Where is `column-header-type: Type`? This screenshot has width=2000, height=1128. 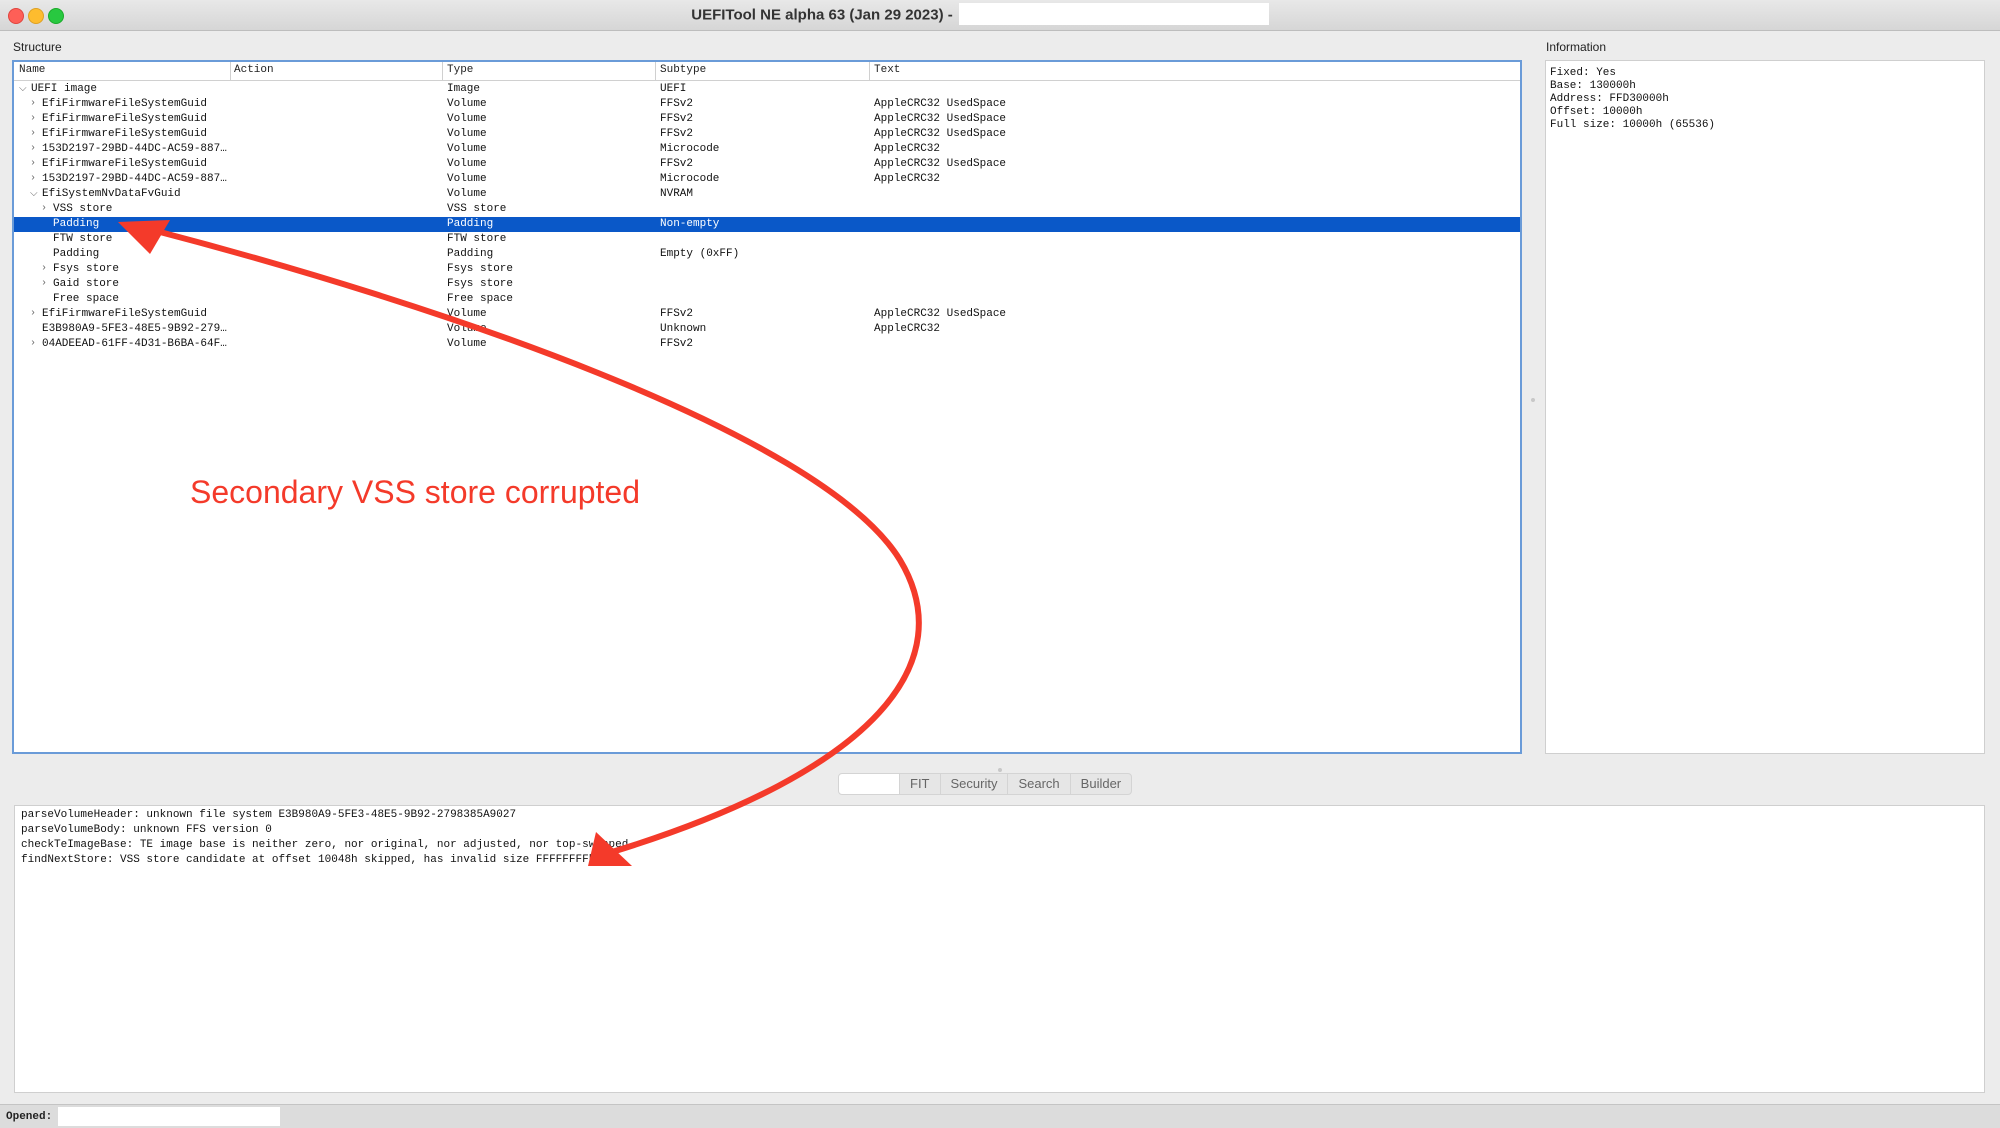
column-header-type: Type is located at coordinates (460, 70).